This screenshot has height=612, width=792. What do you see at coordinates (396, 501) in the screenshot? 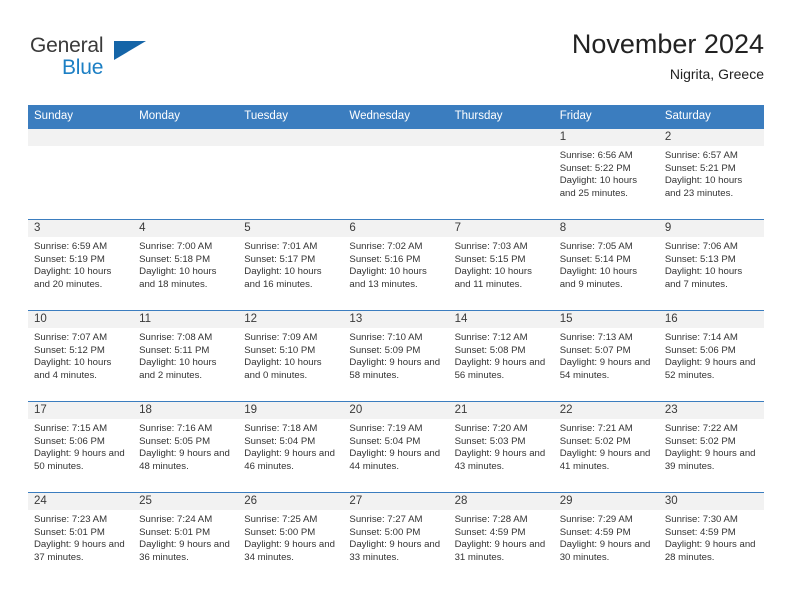
I see `day-number: 27` at bounding box center [396, 501].